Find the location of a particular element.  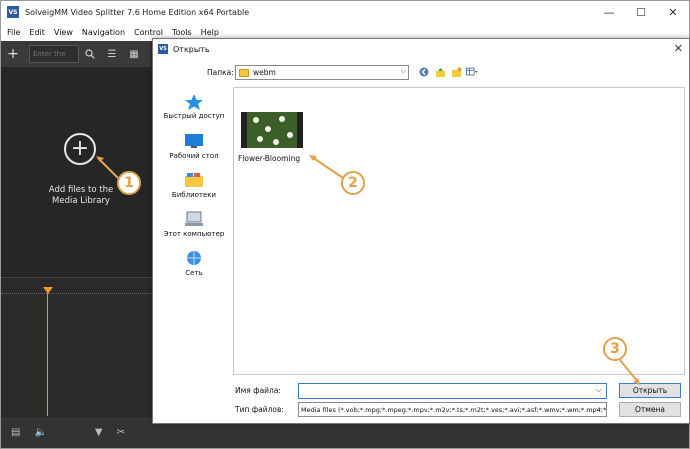

place-this-pc: Этот компьютер is located at coordinates (194, 224).